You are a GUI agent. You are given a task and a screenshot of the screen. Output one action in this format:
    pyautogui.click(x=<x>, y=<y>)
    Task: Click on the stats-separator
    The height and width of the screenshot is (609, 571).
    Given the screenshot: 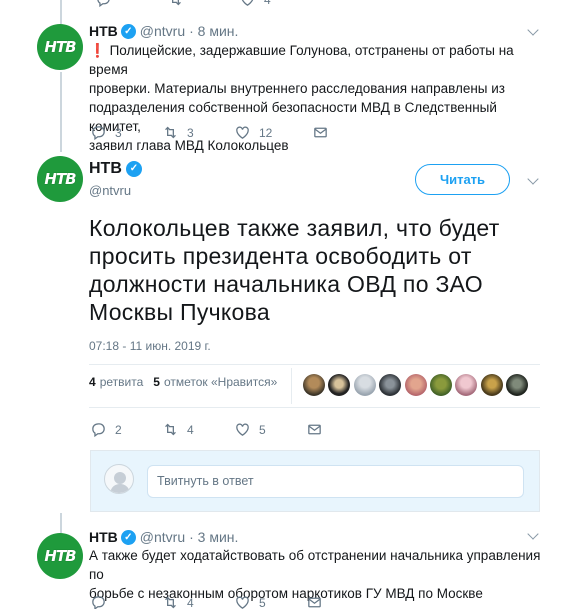 What is the action you would take?
    pyautogui.click(x=291, y=386)
    